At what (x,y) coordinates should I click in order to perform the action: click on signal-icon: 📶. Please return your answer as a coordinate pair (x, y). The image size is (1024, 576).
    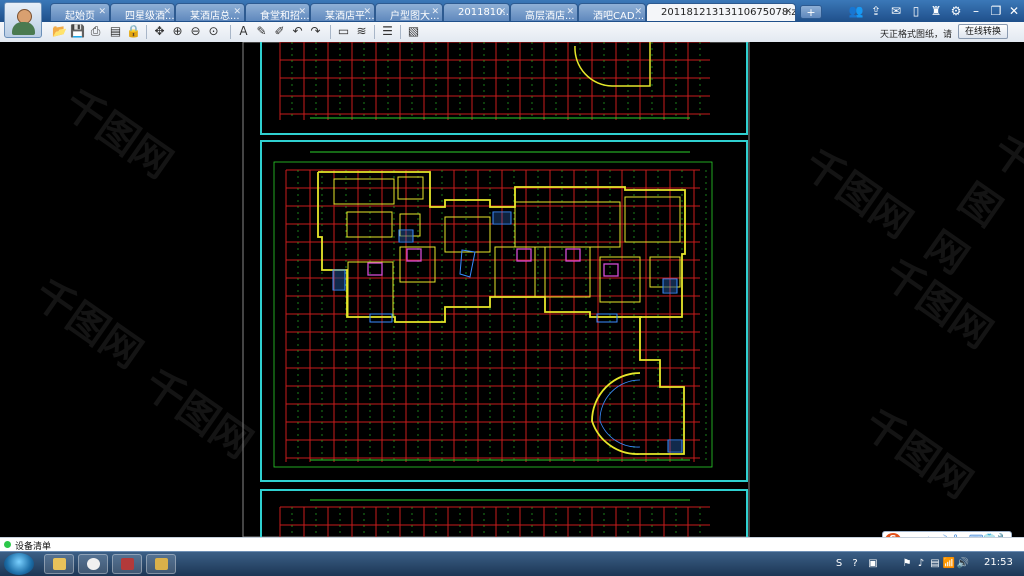
    Looking at the image, I should click on (949, 564).